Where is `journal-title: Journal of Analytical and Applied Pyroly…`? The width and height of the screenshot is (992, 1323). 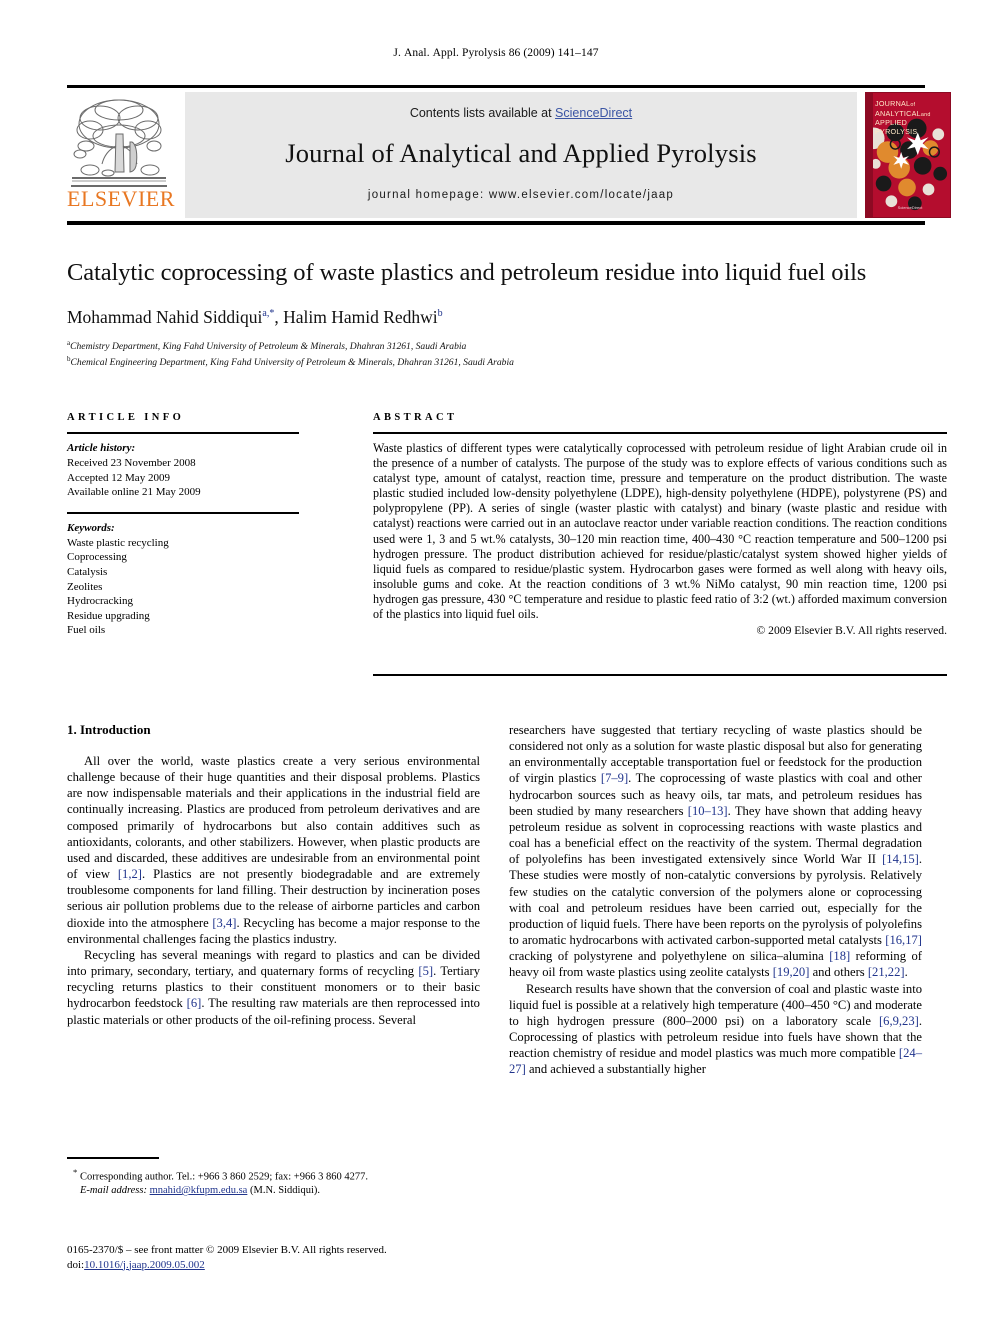 journal-title: Journal of Analytical and Applied Pyroly… is located at coordinates (521, 153).